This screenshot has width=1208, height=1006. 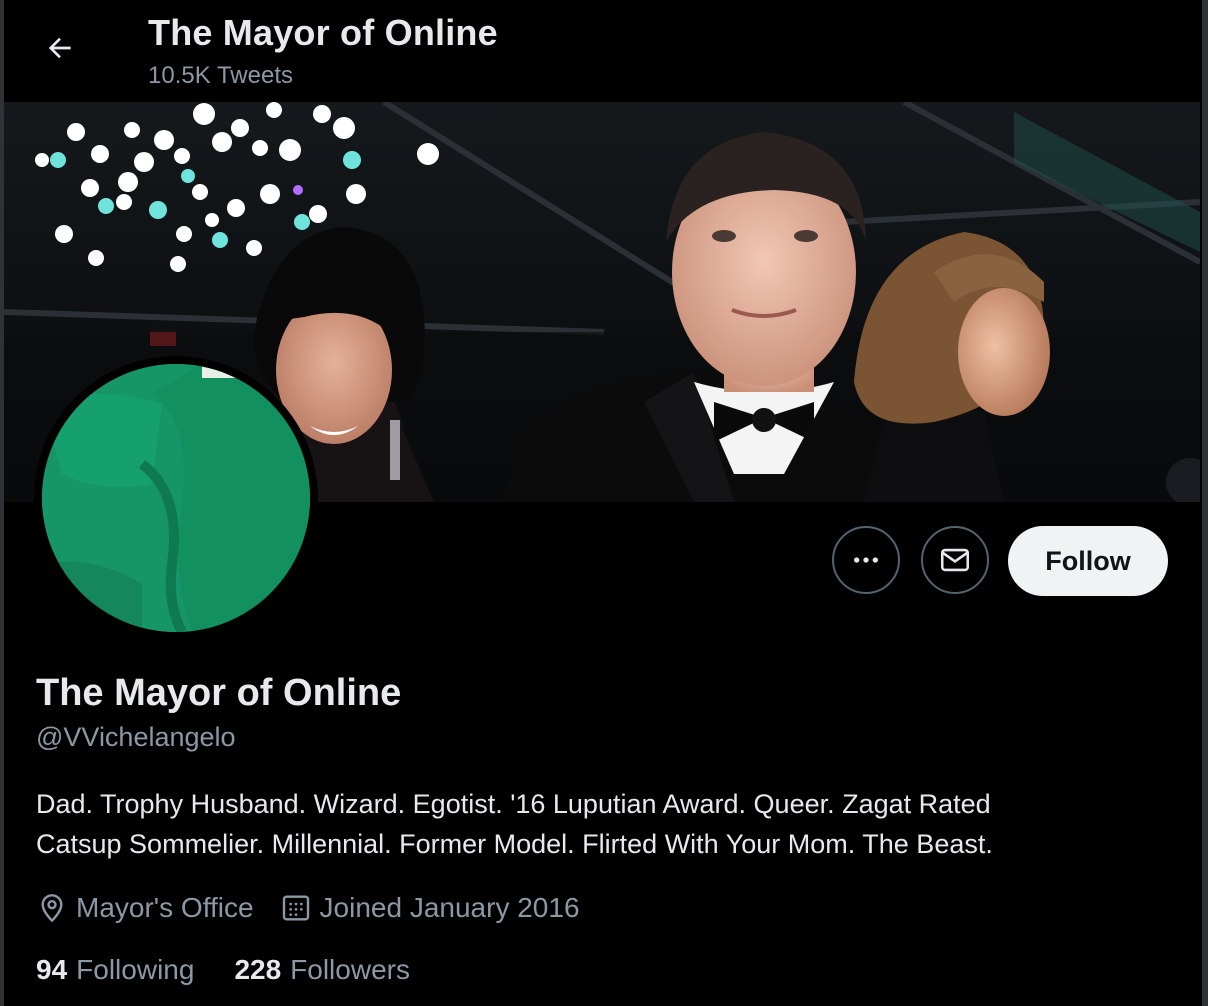 I want to click on arrow-left-icon, so click(x=59, y=48).